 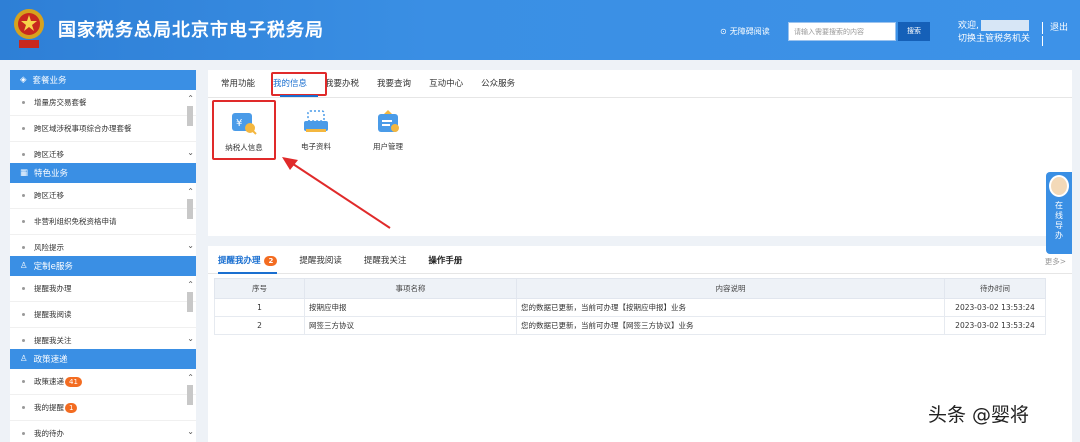 What do you see at coordinates (1055, 261) in the screenshot?
I see `more-link: 更多>` at bounding box center [1055, 261].